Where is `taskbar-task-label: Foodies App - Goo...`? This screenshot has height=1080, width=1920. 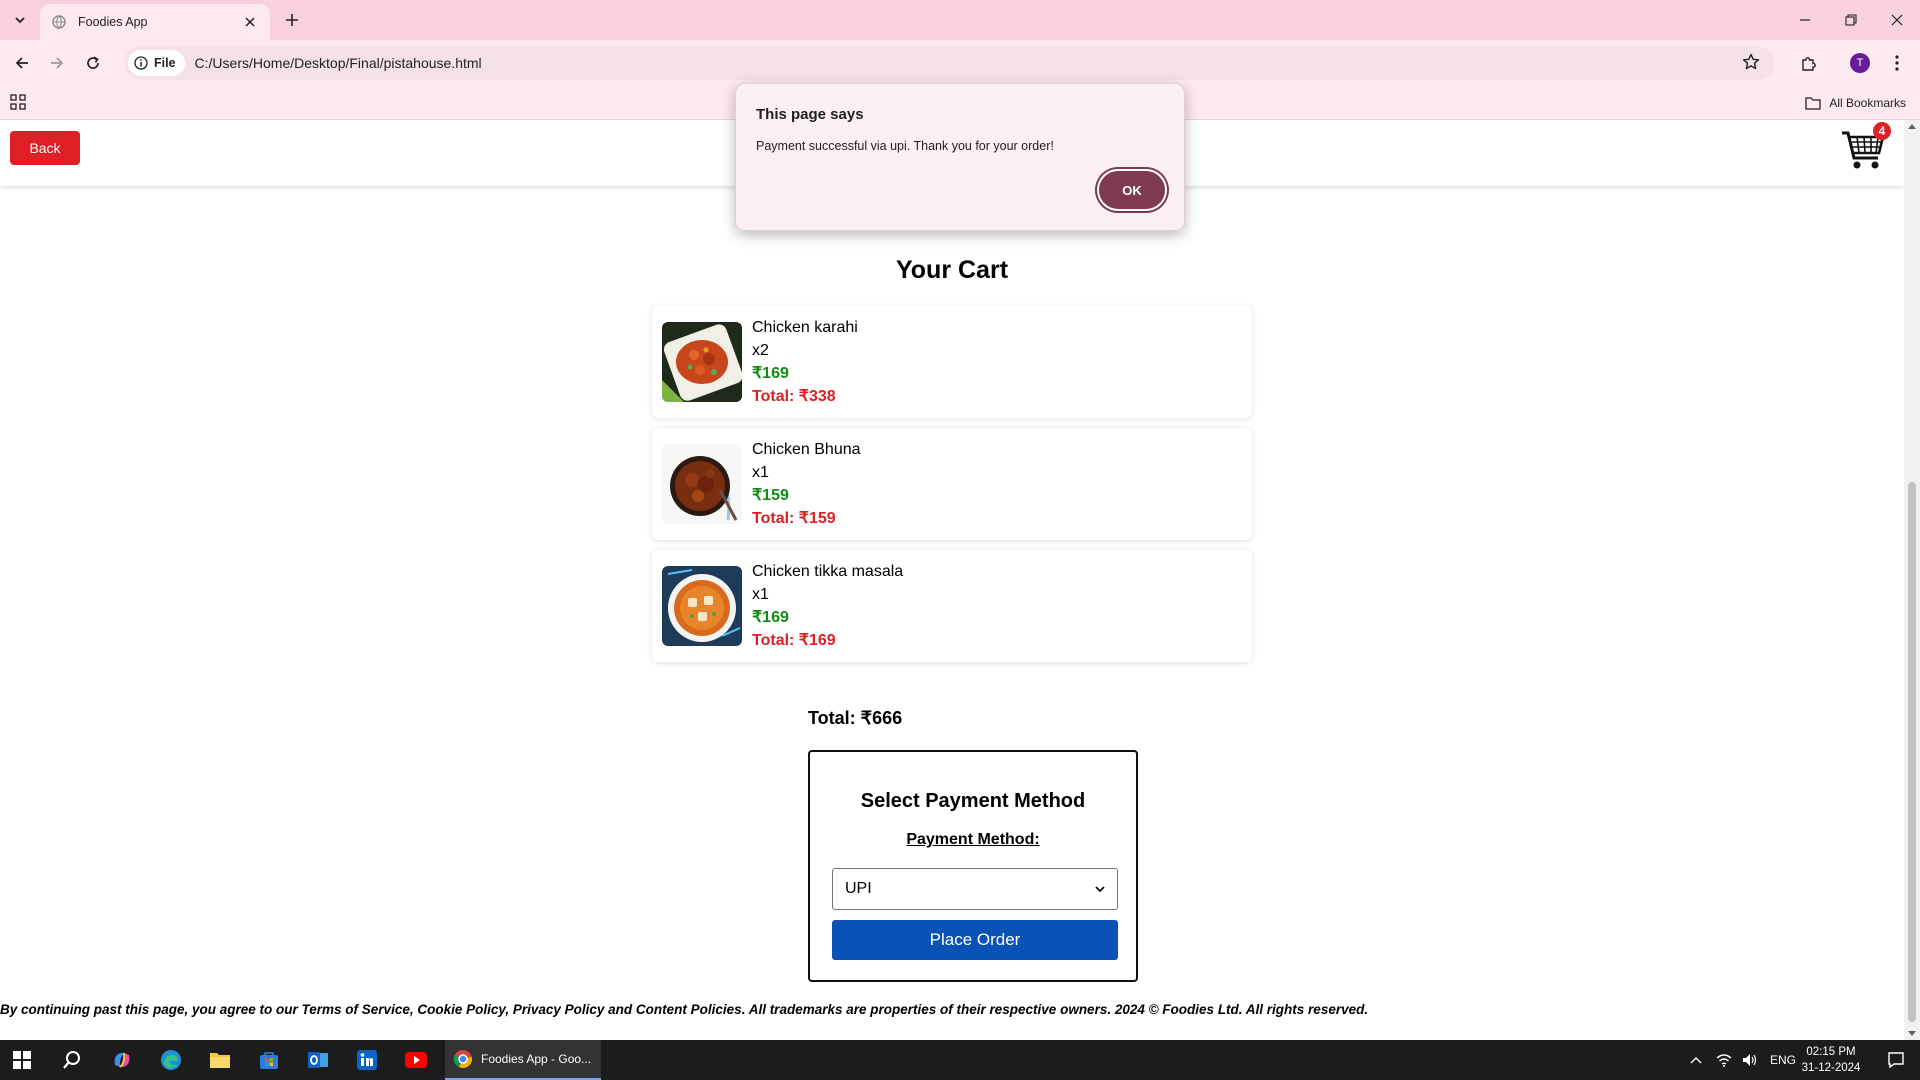 taskbar-task-label: Foodies App - Goo... is located at coordinates (536, 1059).